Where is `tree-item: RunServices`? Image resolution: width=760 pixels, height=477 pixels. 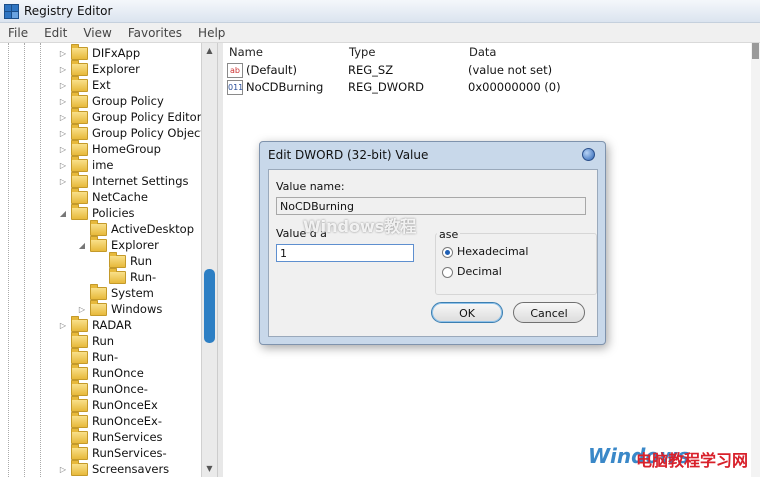
tree-item: RunServices is located at coordinates (110, 436).